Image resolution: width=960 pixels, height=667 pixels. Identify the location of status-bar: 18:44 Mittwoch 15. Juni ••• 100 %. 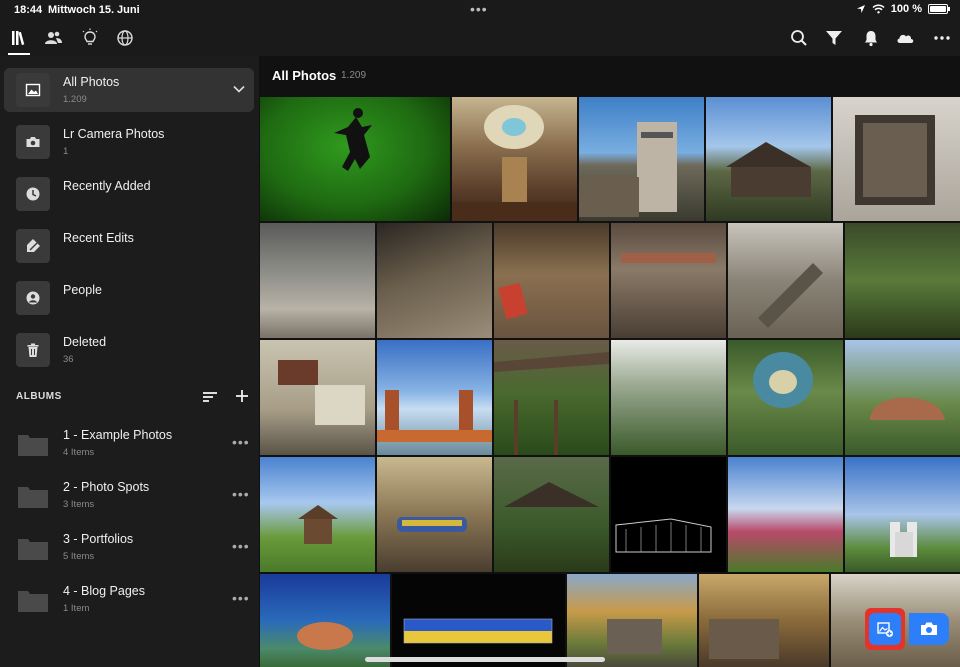
(480, 10).